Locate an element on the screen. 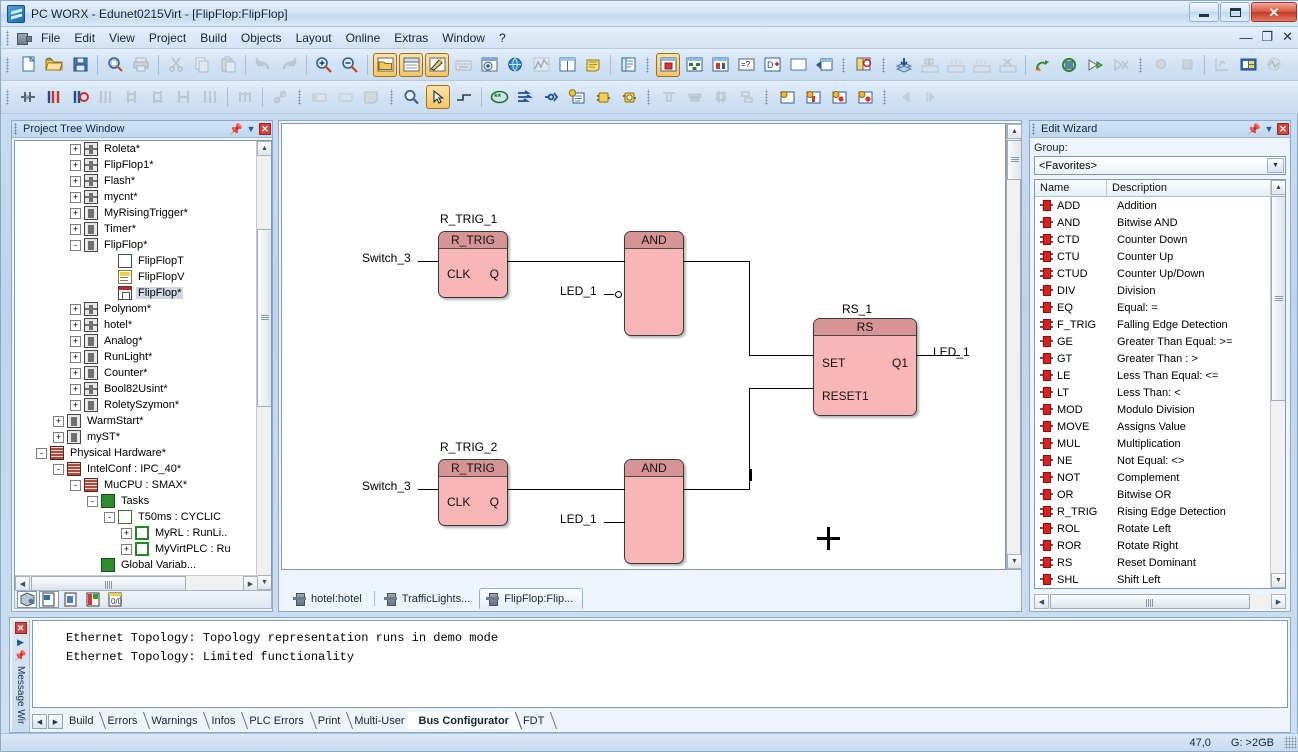 The image size is (1298, 752). tree-node: + MyRisingTrigger* is located at coordinates (134, 213).